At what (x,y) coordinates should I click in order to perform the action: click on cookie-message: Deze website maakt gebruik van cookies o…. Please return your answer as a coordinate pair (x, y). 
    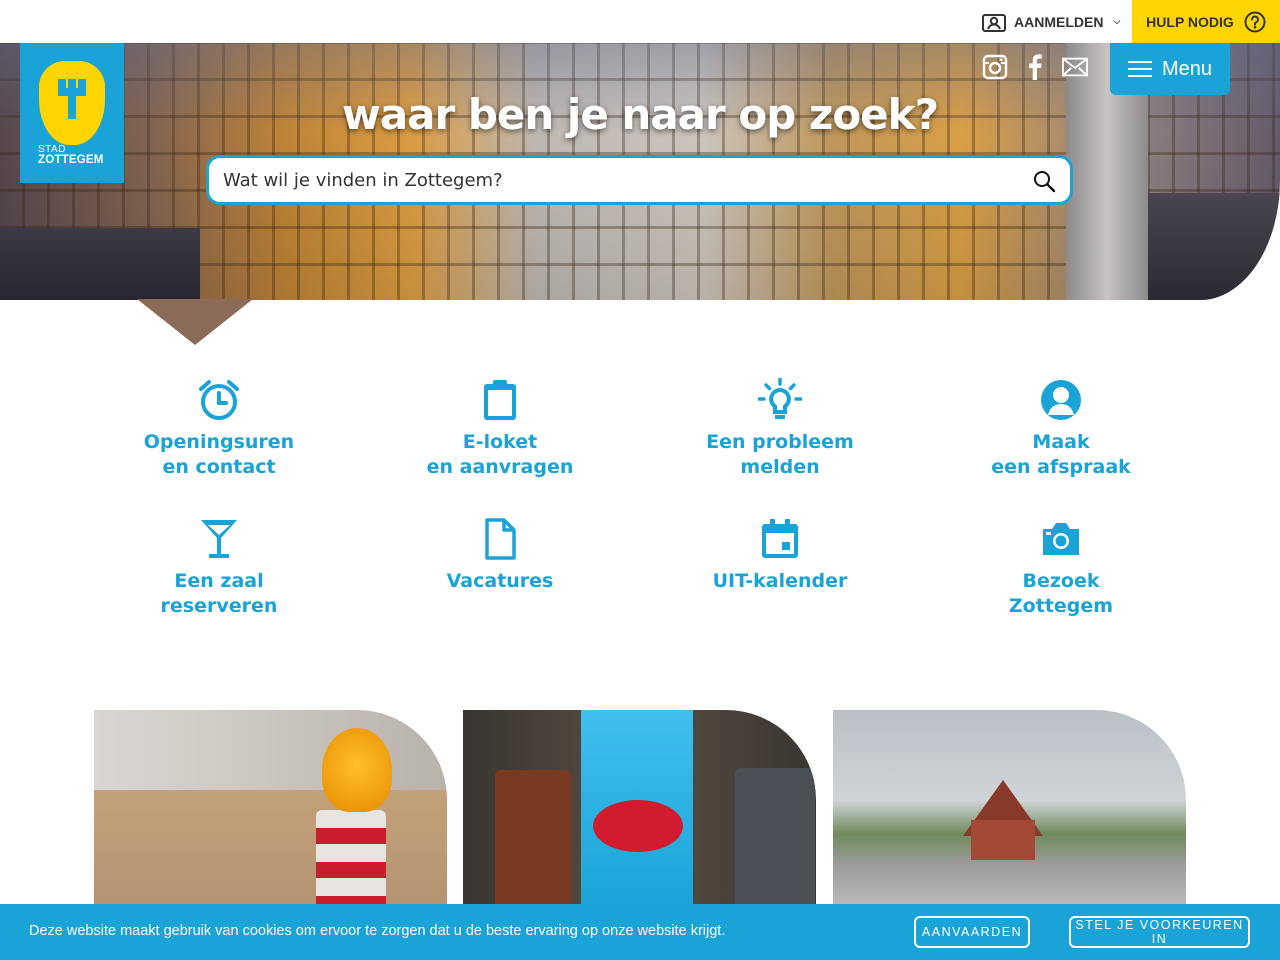
    Looking at the image, I should click on (377, 931).